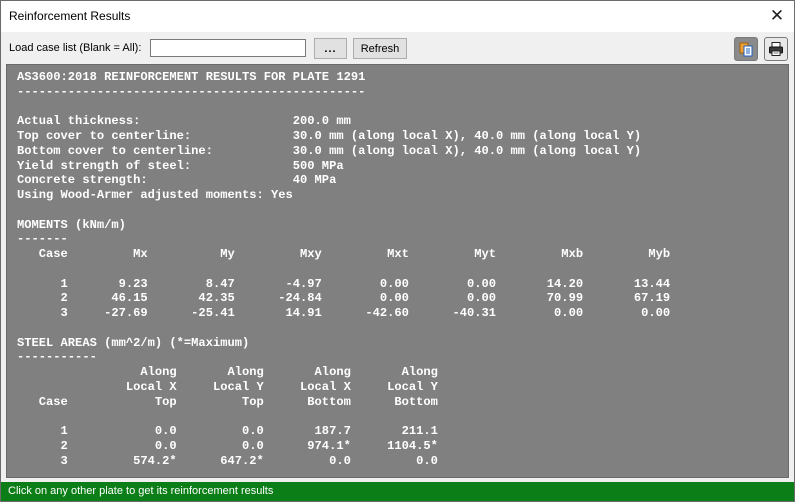 The image size is (795, 502). Describe the element at coordinates (57, 357) in the screenshot. I see `report-line: -----------` at that location.